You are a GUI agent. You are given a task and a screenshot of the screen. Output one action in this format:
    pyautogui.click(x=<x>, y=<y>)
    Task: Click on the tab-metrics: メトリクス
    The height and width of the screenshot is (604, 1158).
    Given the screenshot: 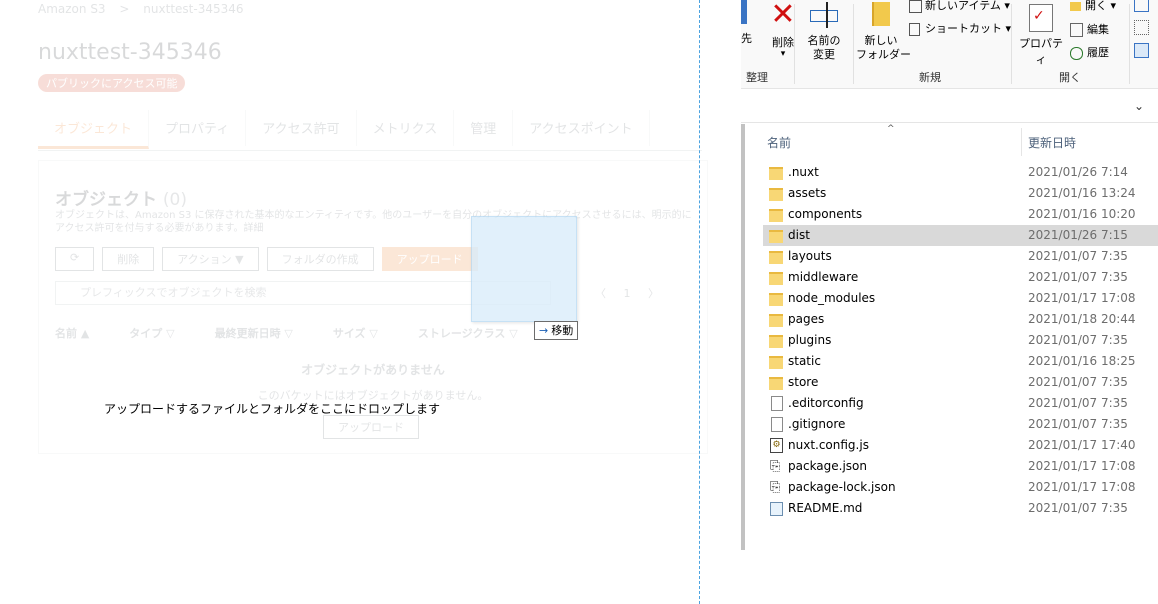 What is the action you would take?
    pyautogui.click(x=406, y=128)
    